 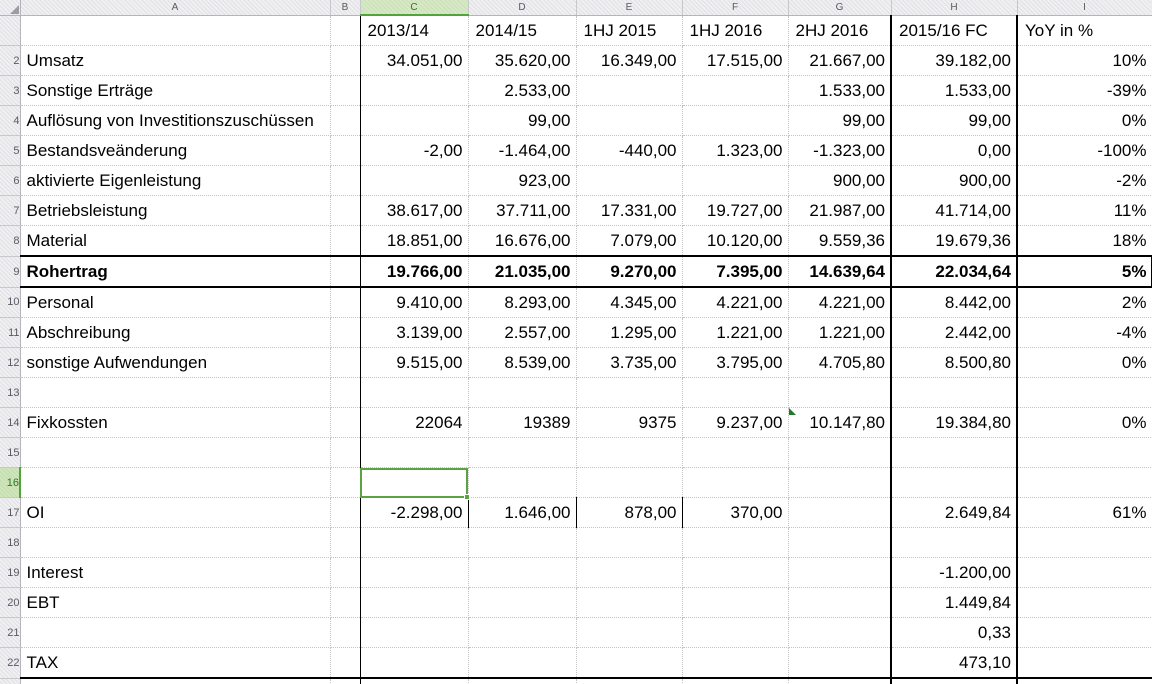 I want to click on cell-e19, so click(x=629, y=572).